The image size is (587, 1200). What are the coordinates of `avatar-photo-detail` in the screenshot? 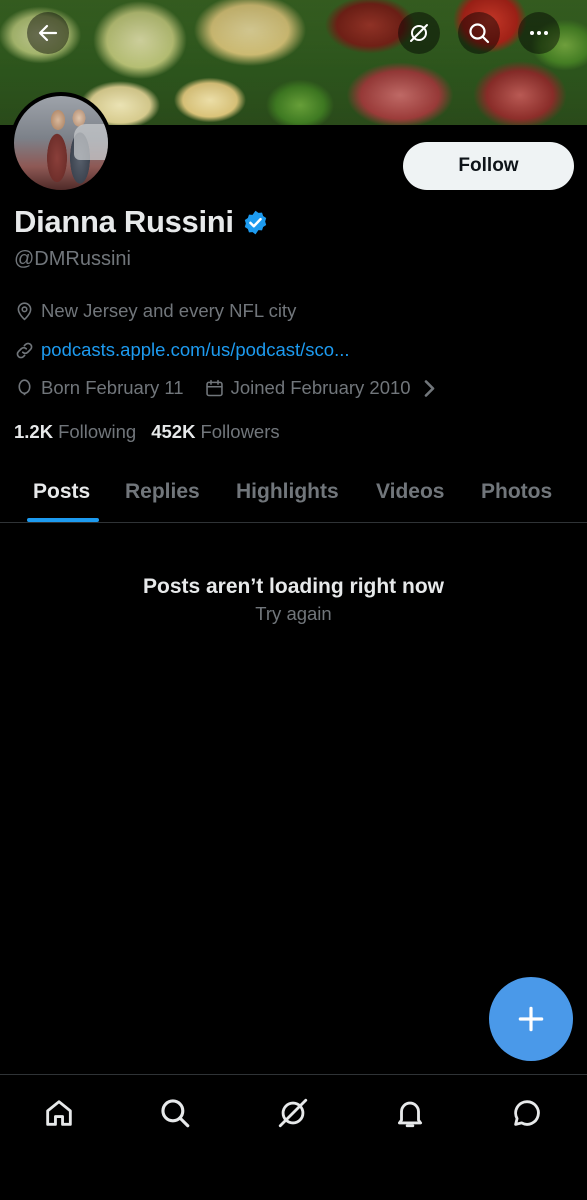 It's located at (91, 142).